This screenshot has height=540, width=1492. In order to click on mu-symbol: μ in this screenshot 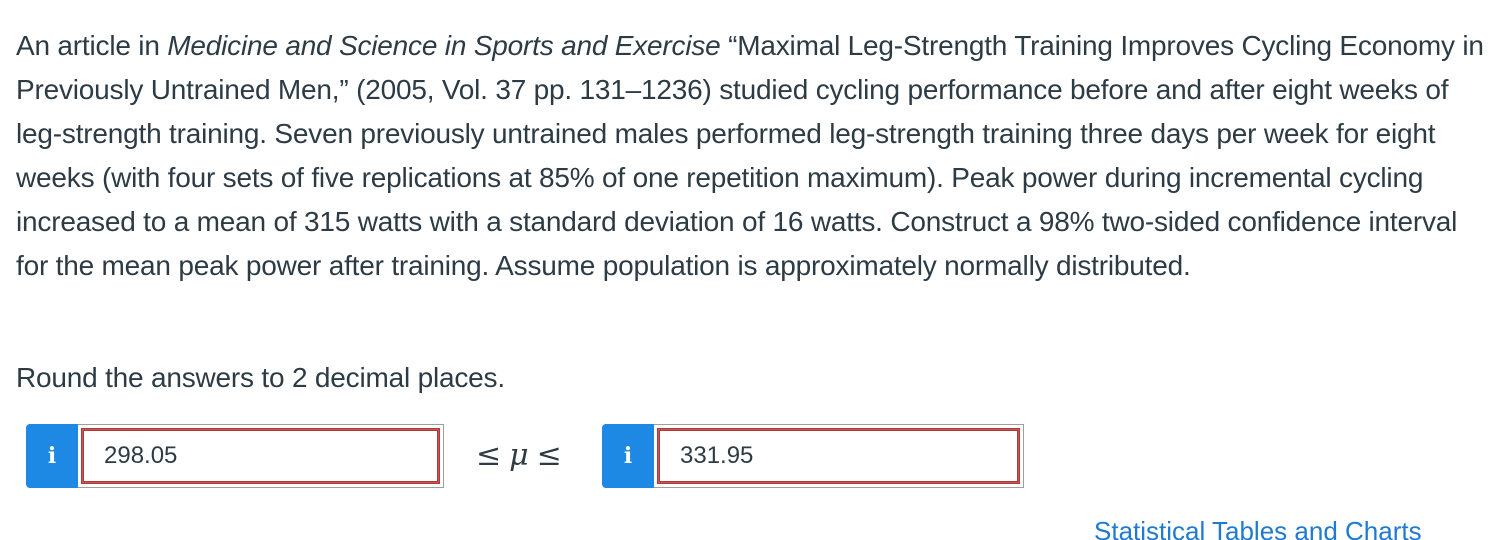, I will do `click(519, 455)`.